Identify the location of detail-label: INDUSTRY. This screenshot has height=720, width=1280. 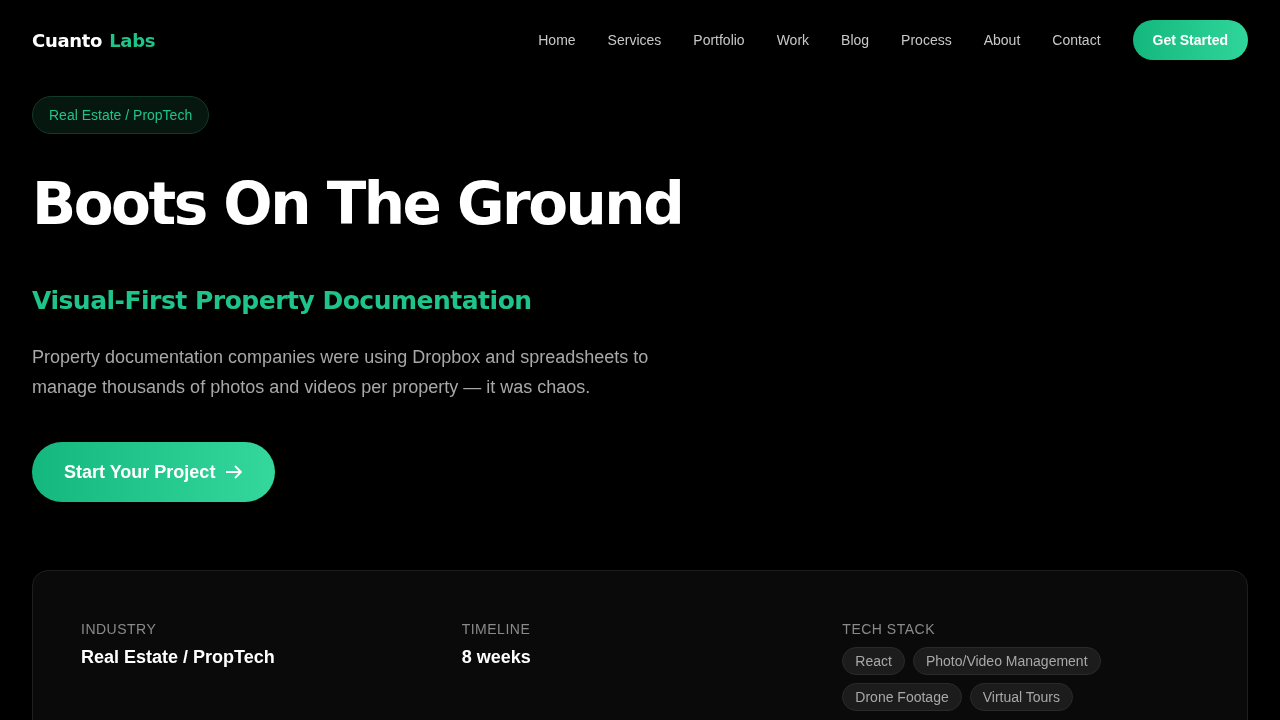
(119, 629).